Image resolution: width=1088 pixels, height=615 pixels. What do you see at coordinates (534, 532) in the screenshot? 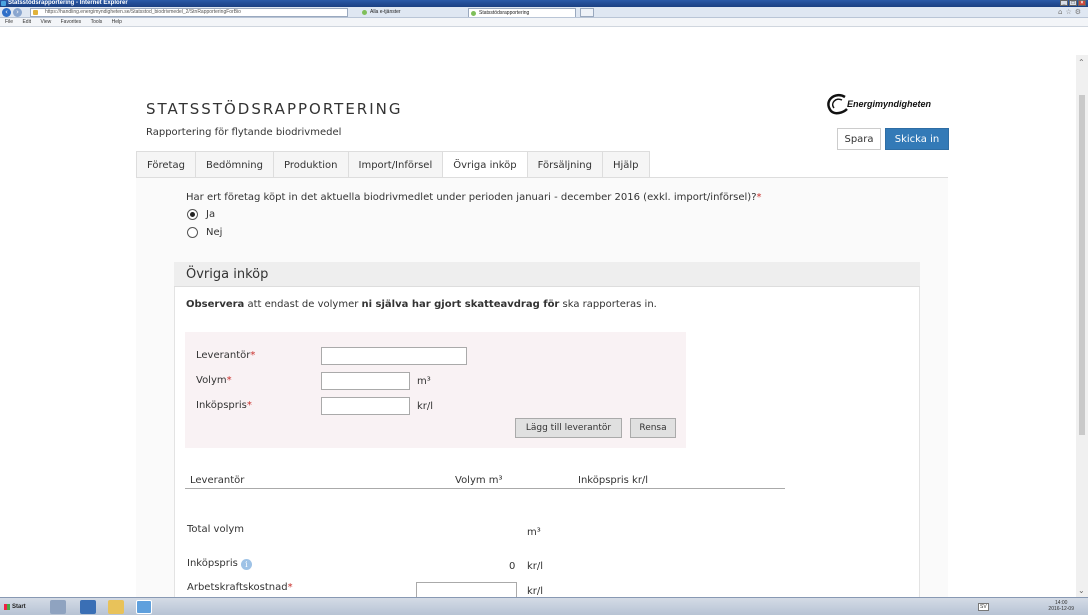
I see `total-volume-unit: m³` at bounding box center [534, 532].